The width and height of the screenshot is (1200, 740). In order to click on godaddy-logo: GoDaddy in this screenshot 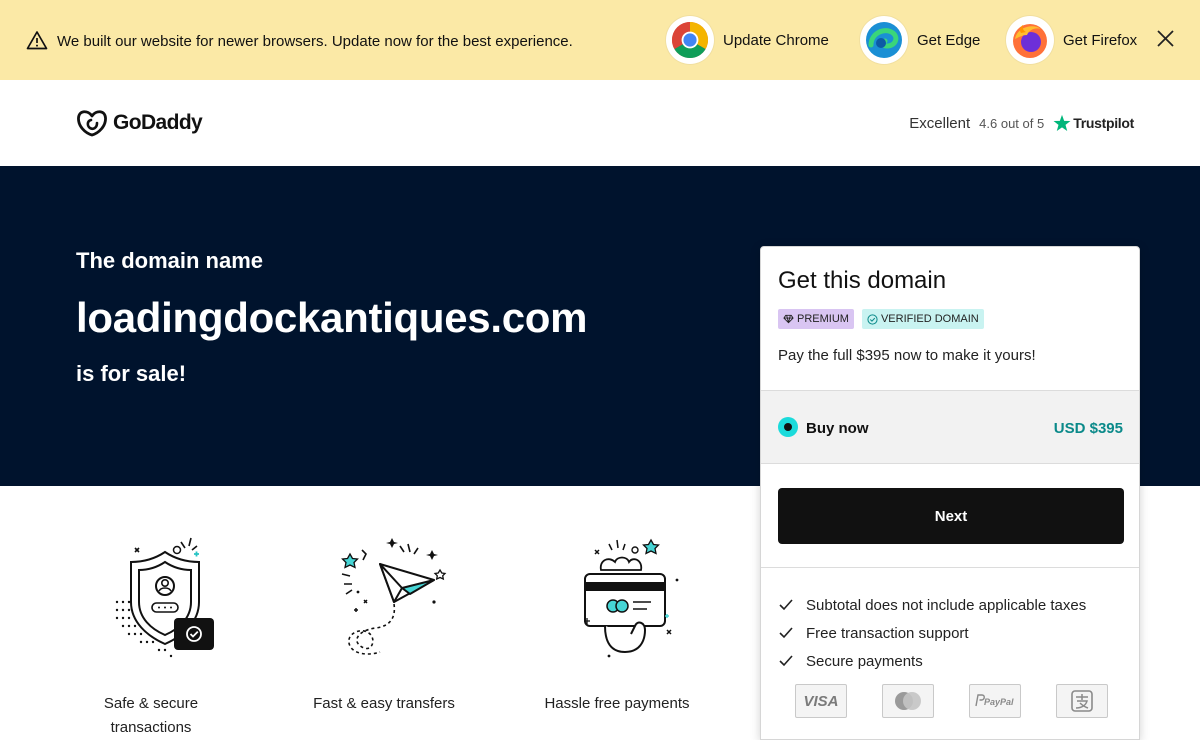, I will do `click(139, 123)`.